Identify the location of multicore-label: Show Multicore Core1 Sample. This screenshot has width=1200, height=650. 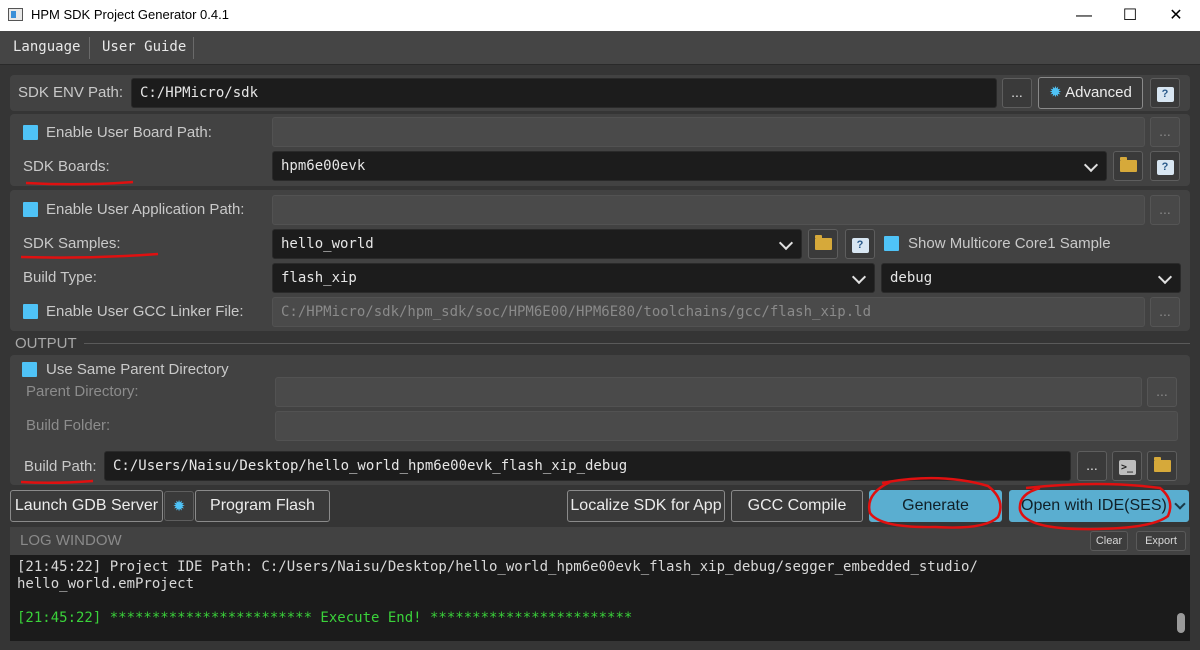
(1009, 243).